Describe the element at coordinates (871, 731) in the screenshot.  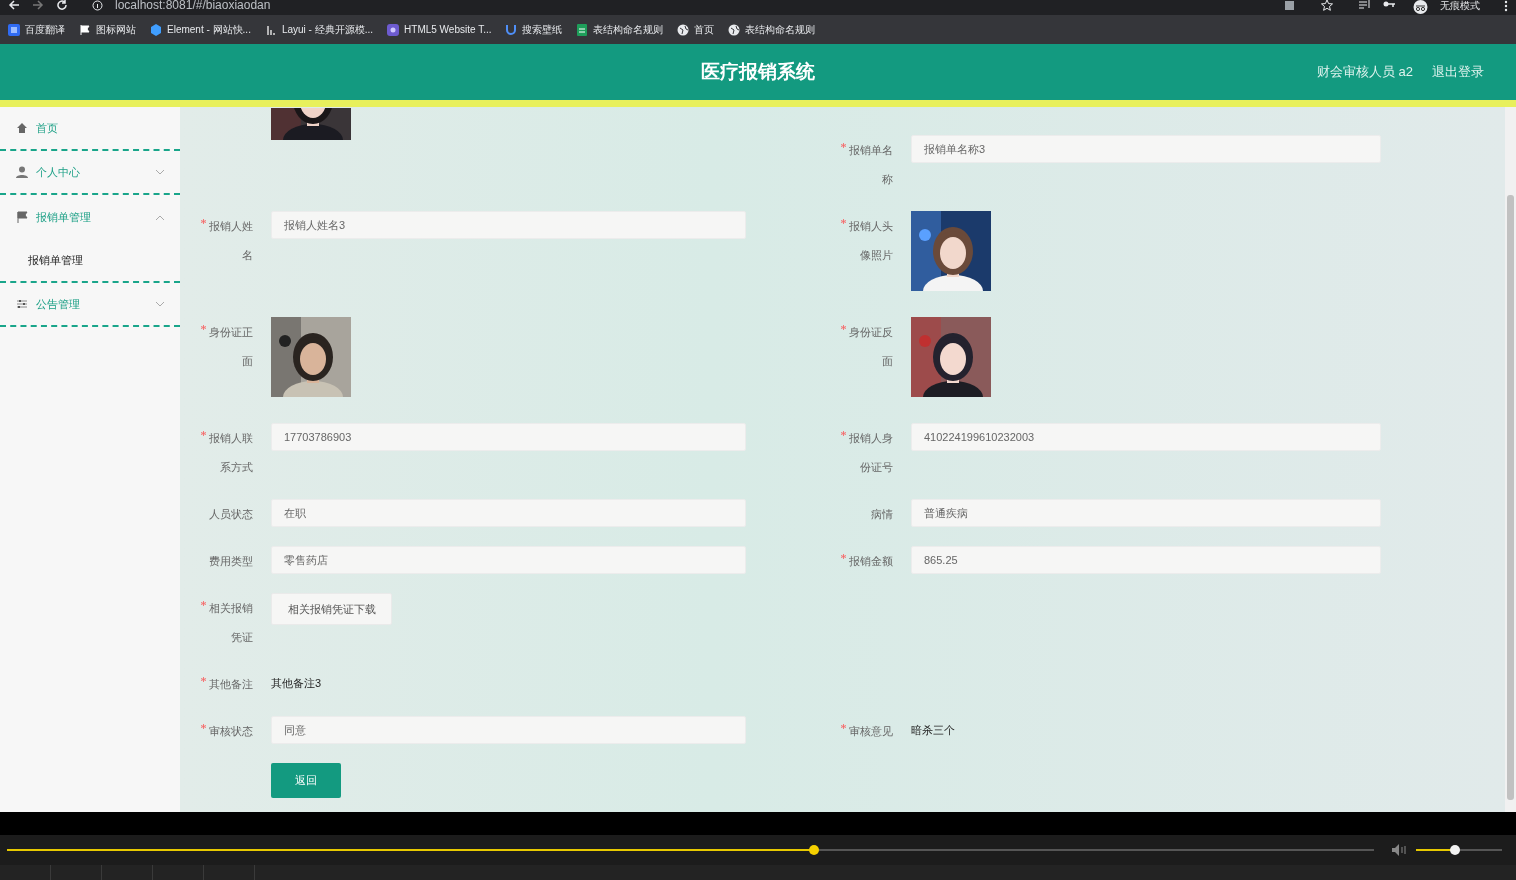
I see `field-label: 审核意见` at that location.